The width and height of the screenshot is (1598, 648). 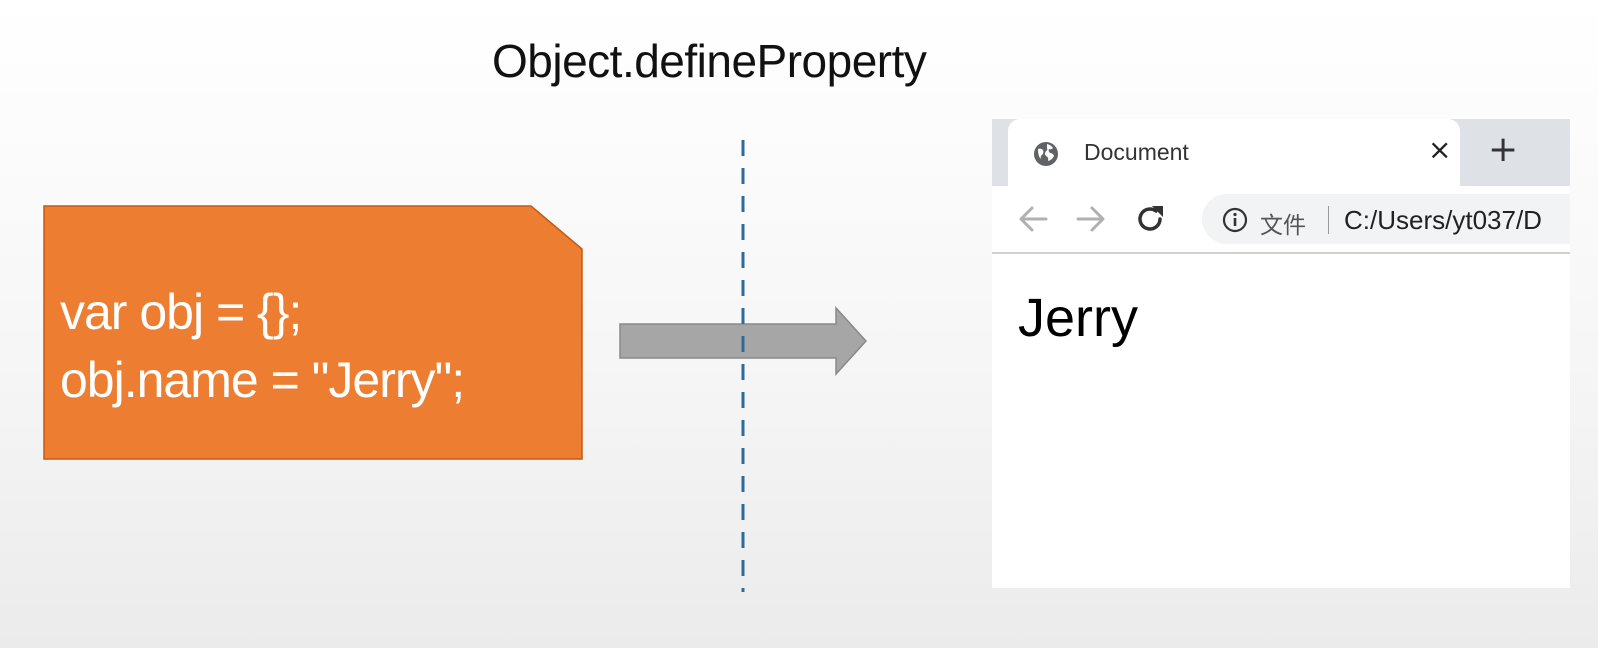 What do you see at coordinates (1136, 152) in the screenshot?
I see `tab-title: Document` at bounding box center [1136, 152].